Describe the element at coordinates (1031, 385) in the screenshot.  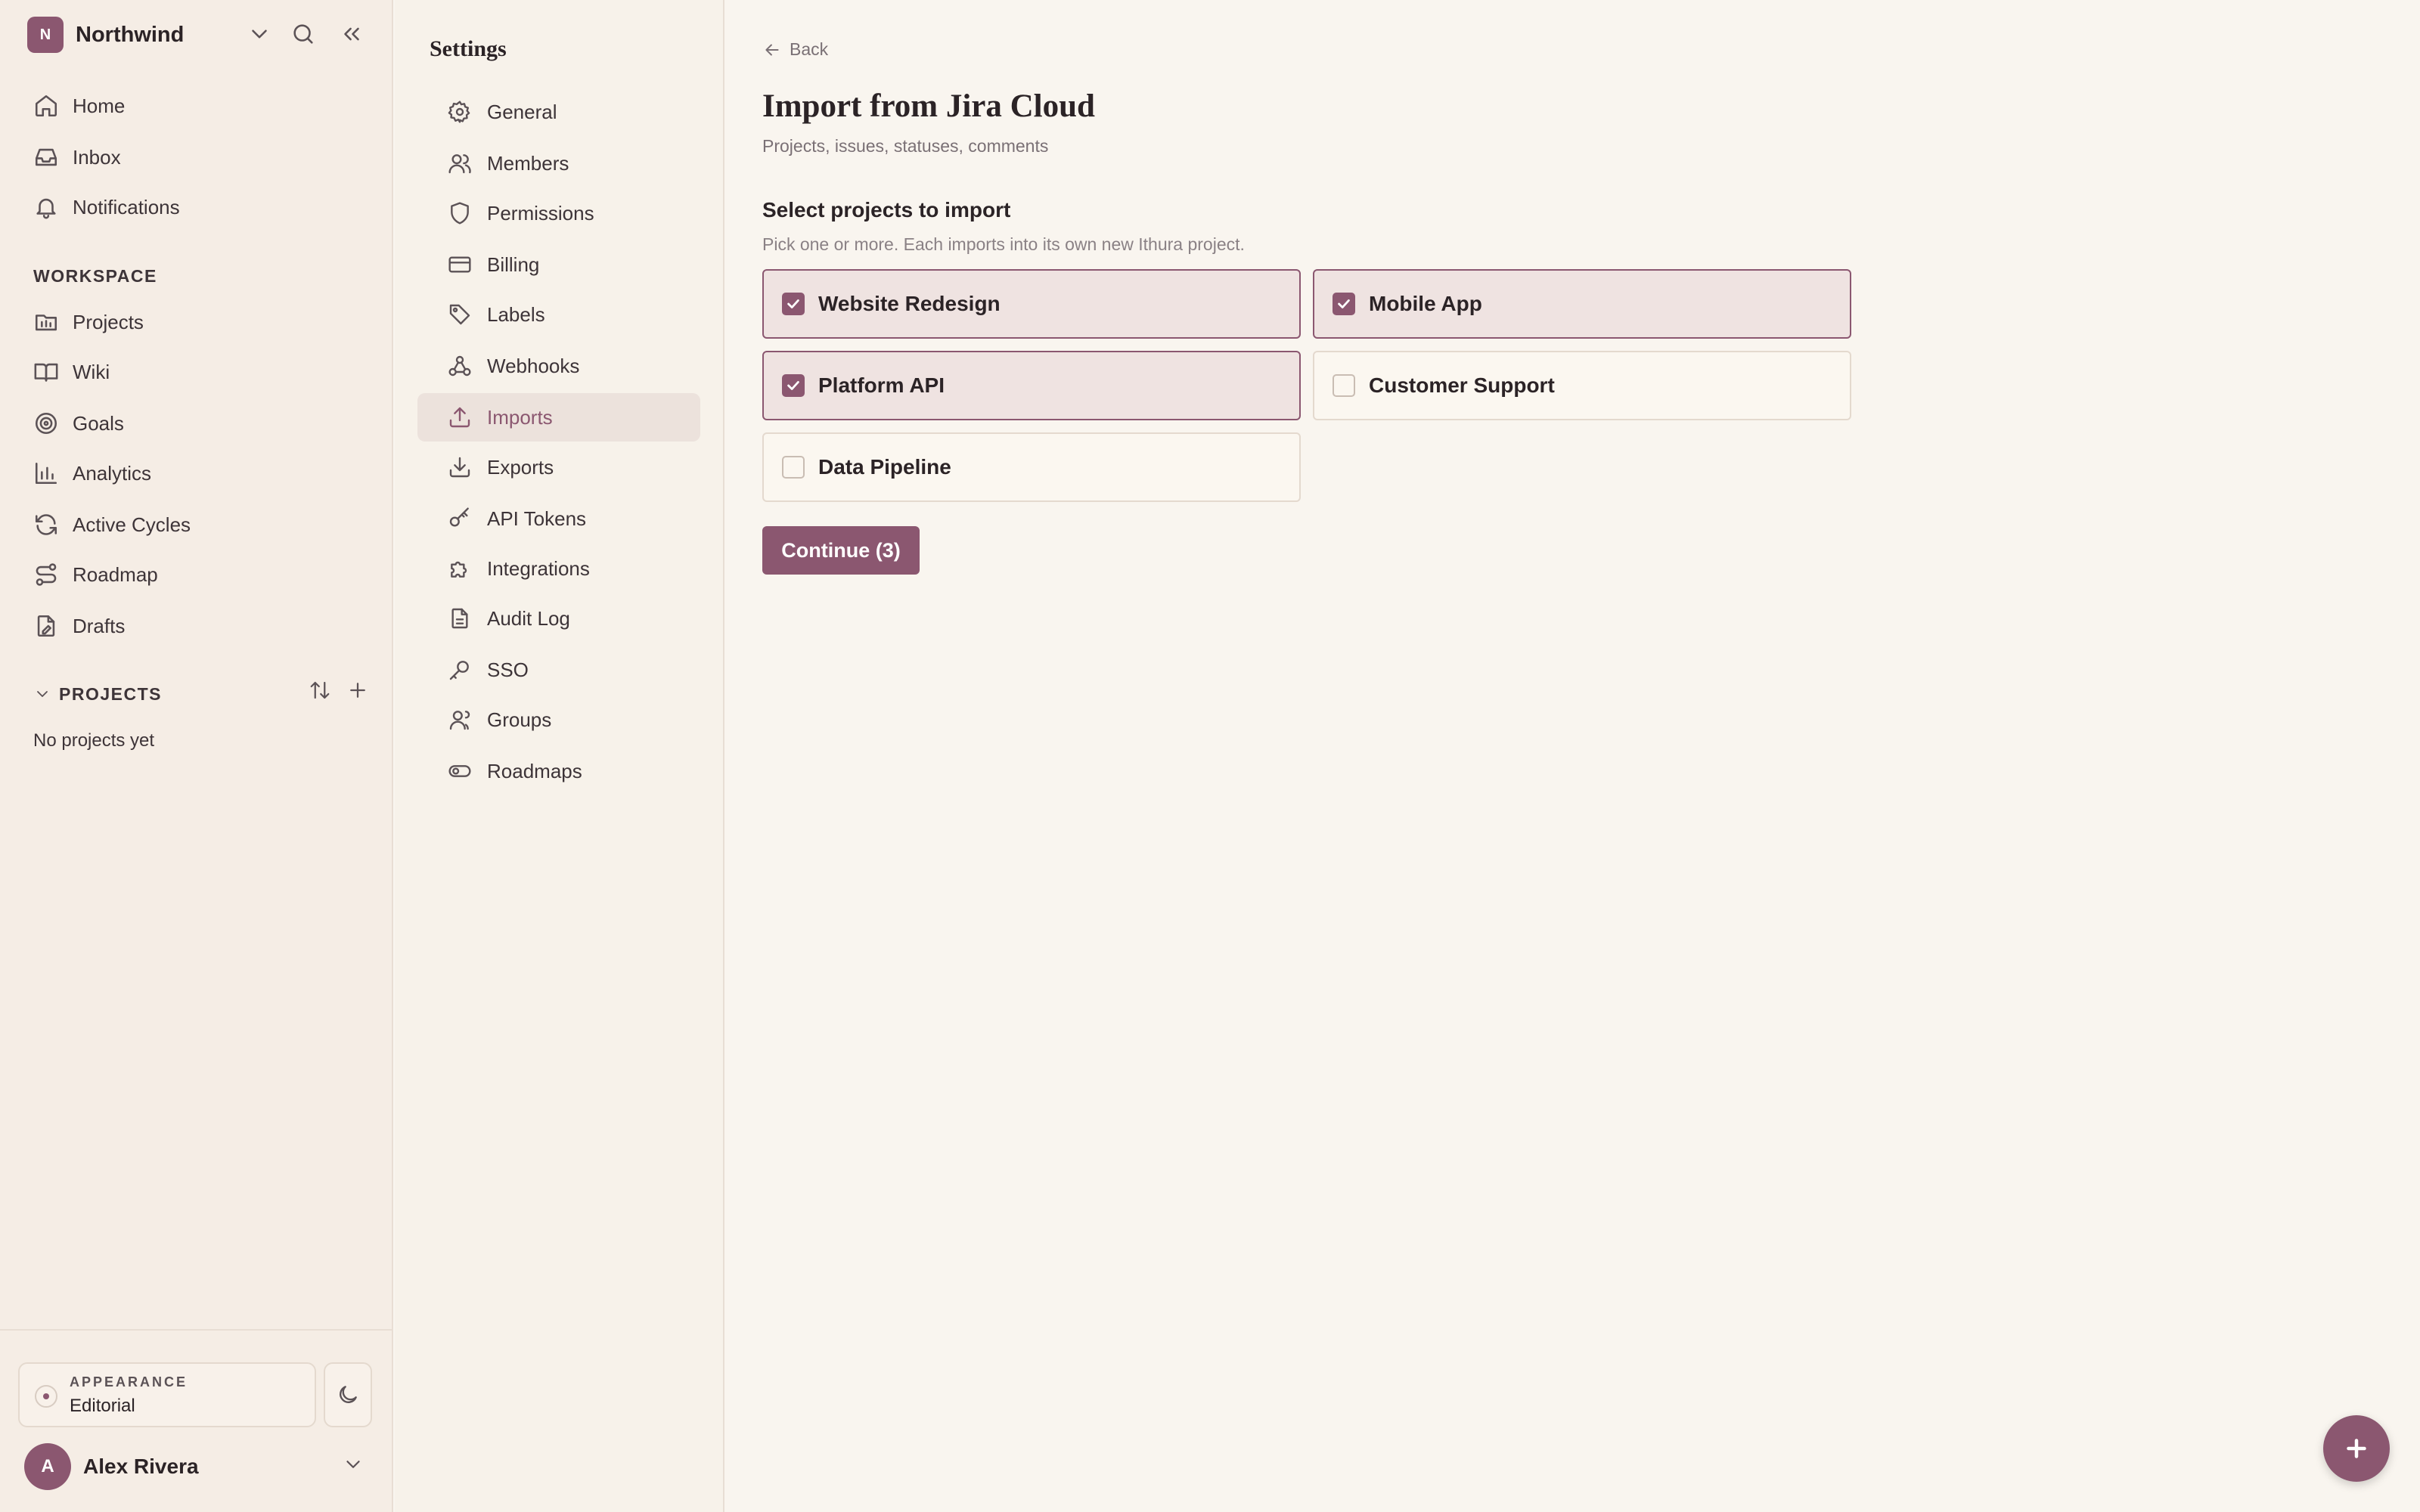
I see `project-option-platform-api: Platform API` at that location.